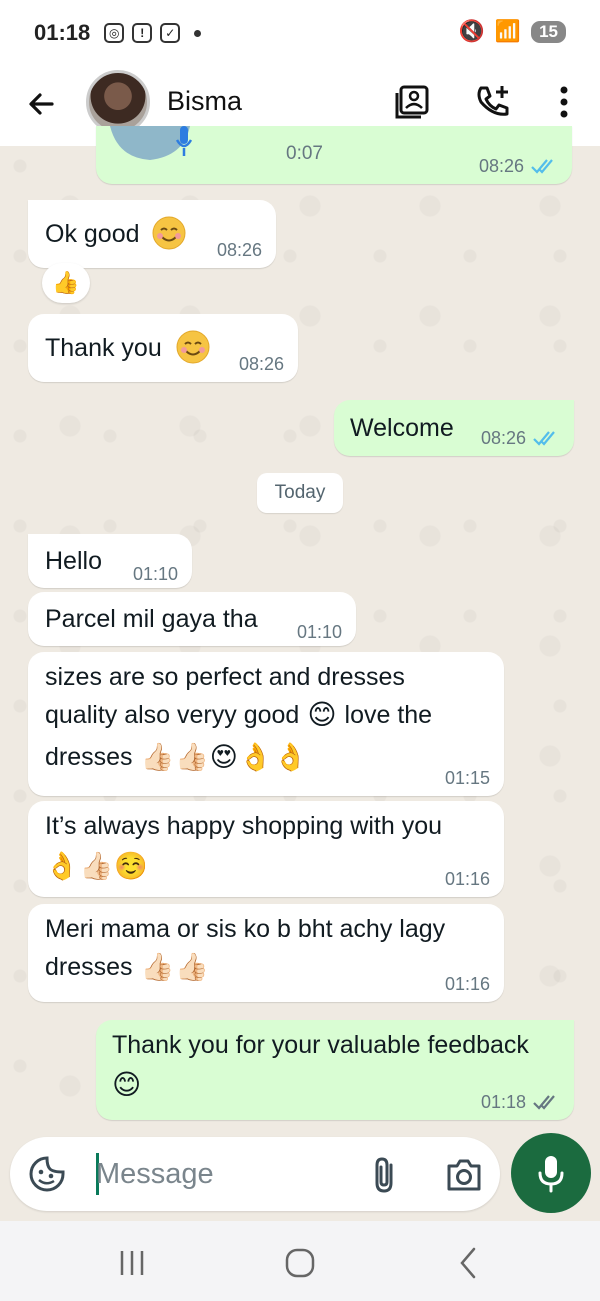  Describe the element at coordinates (224, 757) in the screenshot. I see `emoji-sequence-icon: 👍🏻👍🏻😍👌👌` at that location.